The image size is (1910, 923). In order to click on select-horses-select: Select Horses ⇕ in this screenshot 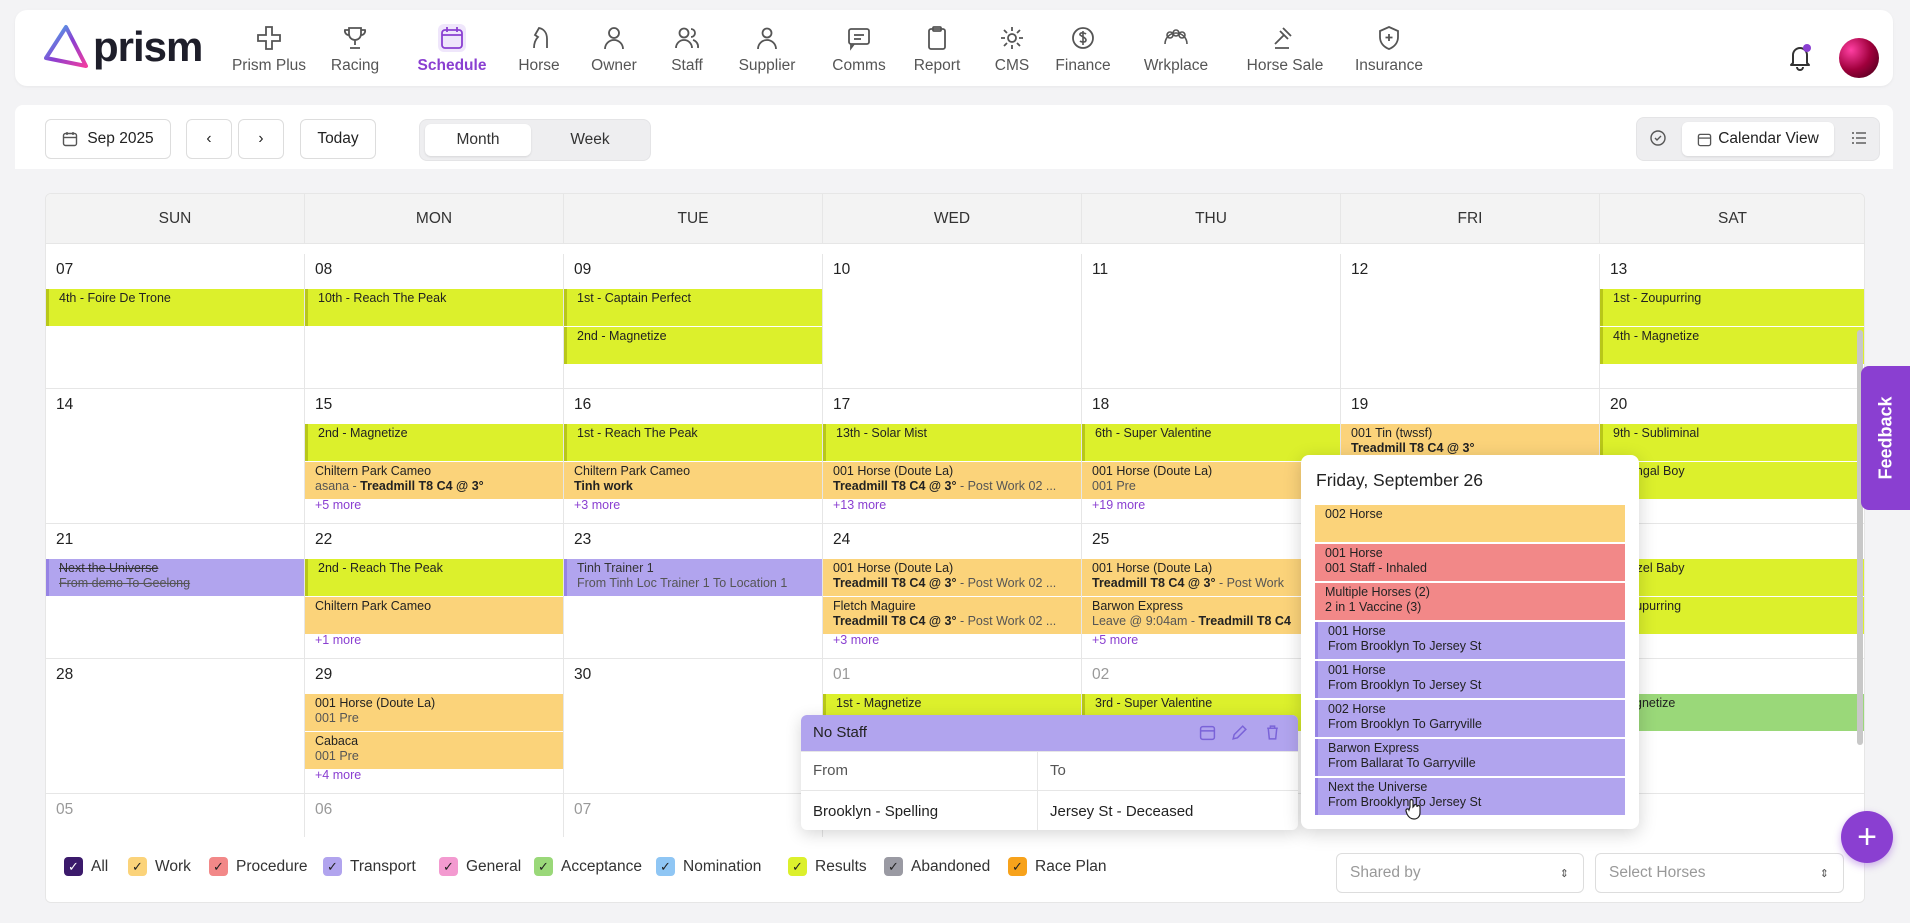, I will do `click(1719, 873)`.